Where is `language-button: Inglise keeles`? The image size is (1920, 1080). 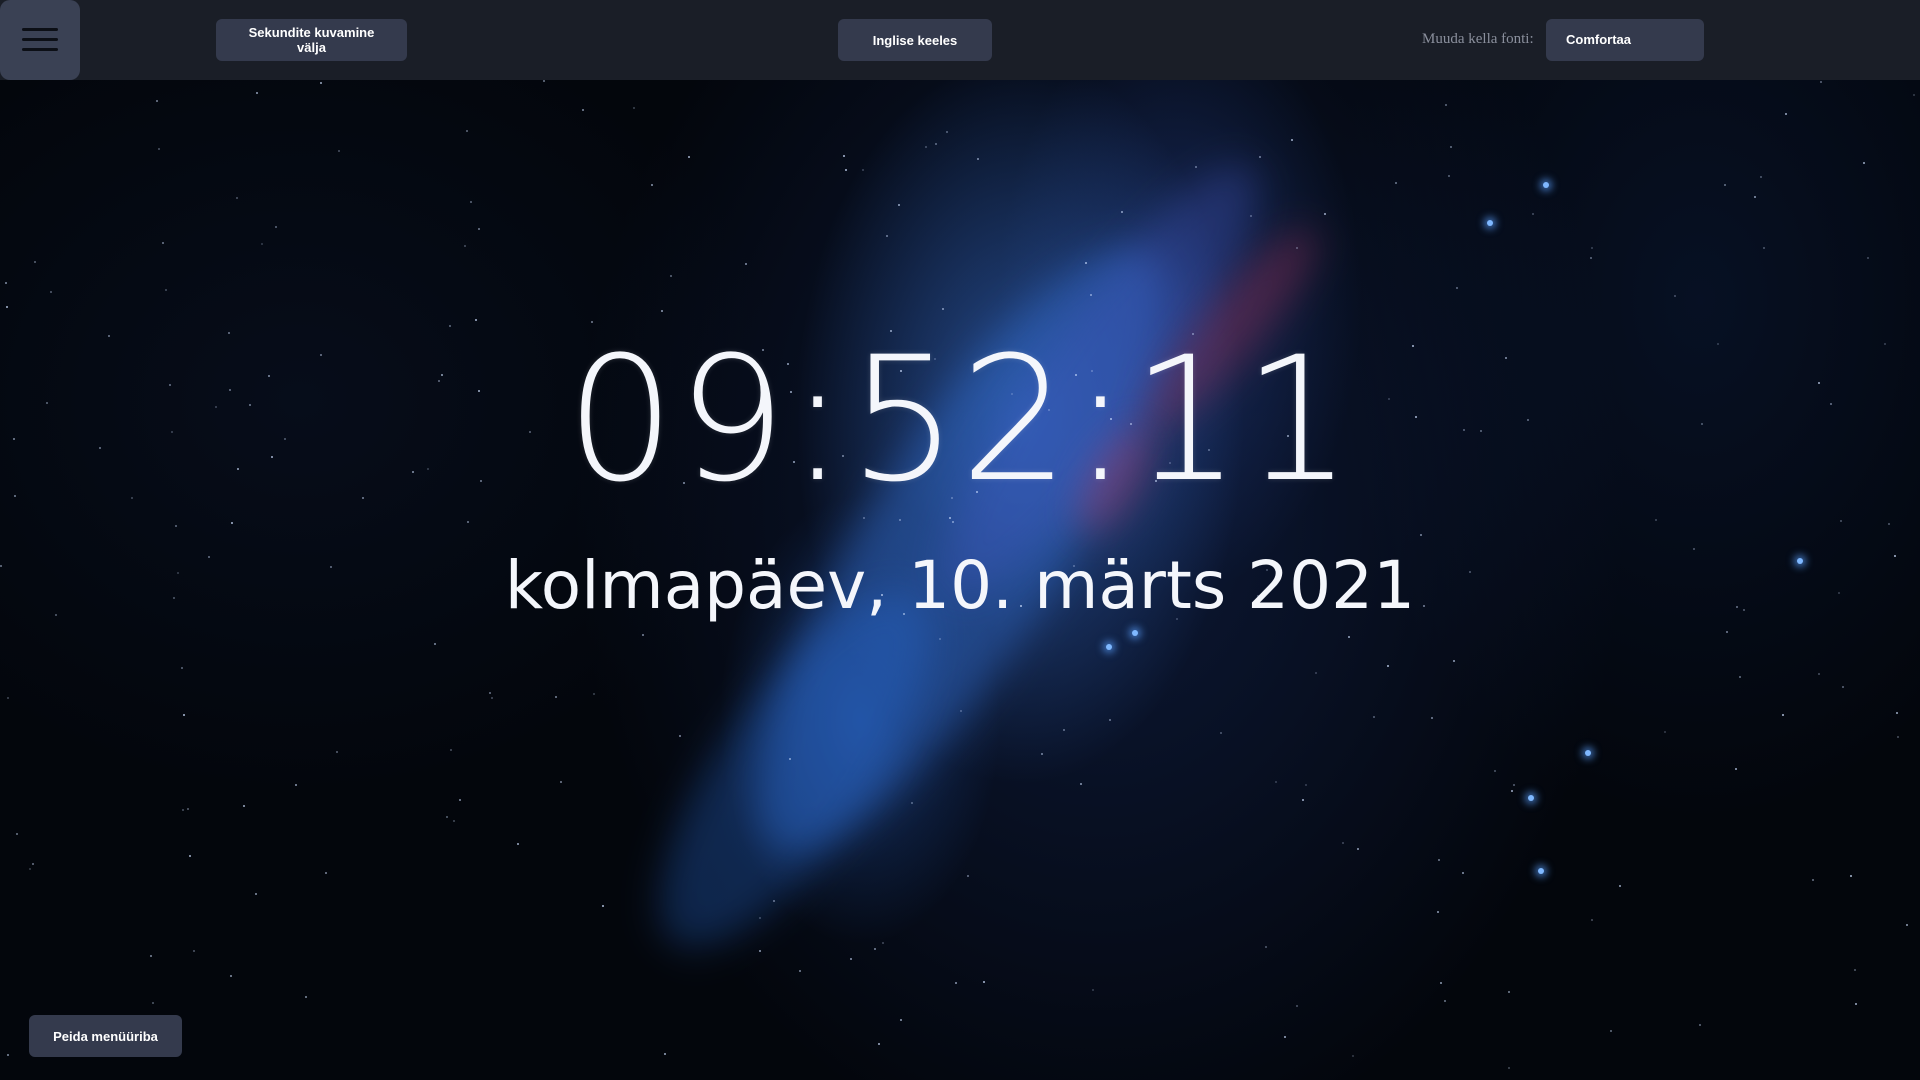
language-button: Inglise keeles is located at coordinates (915, 40).